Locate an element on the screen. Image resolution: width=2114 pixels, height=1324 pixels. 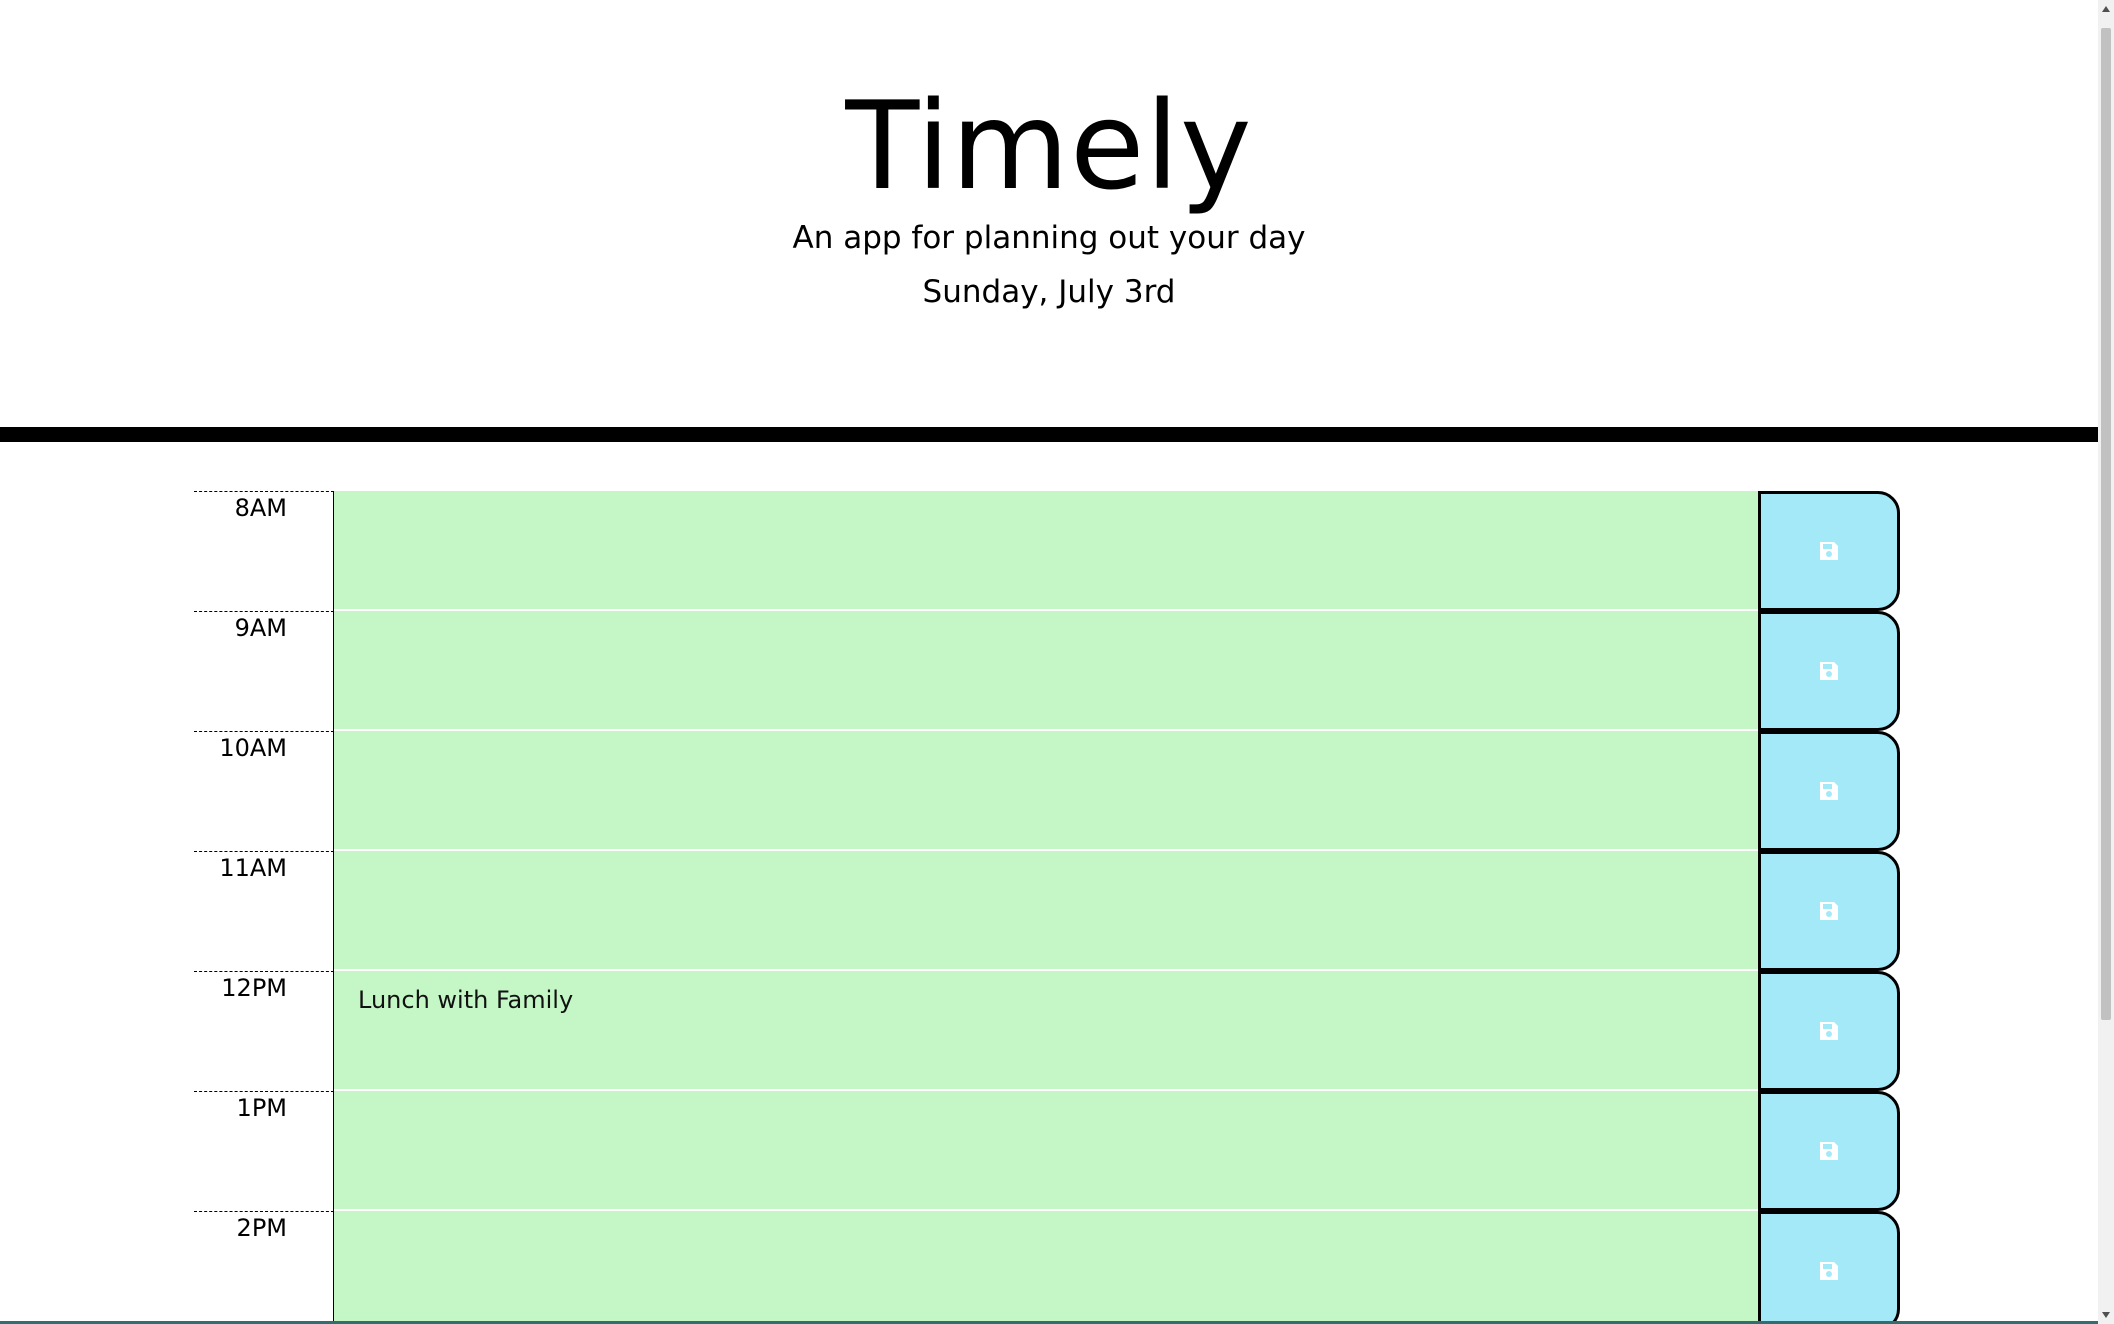
vertical-scrollbar is located at coordinates (2106, 662).